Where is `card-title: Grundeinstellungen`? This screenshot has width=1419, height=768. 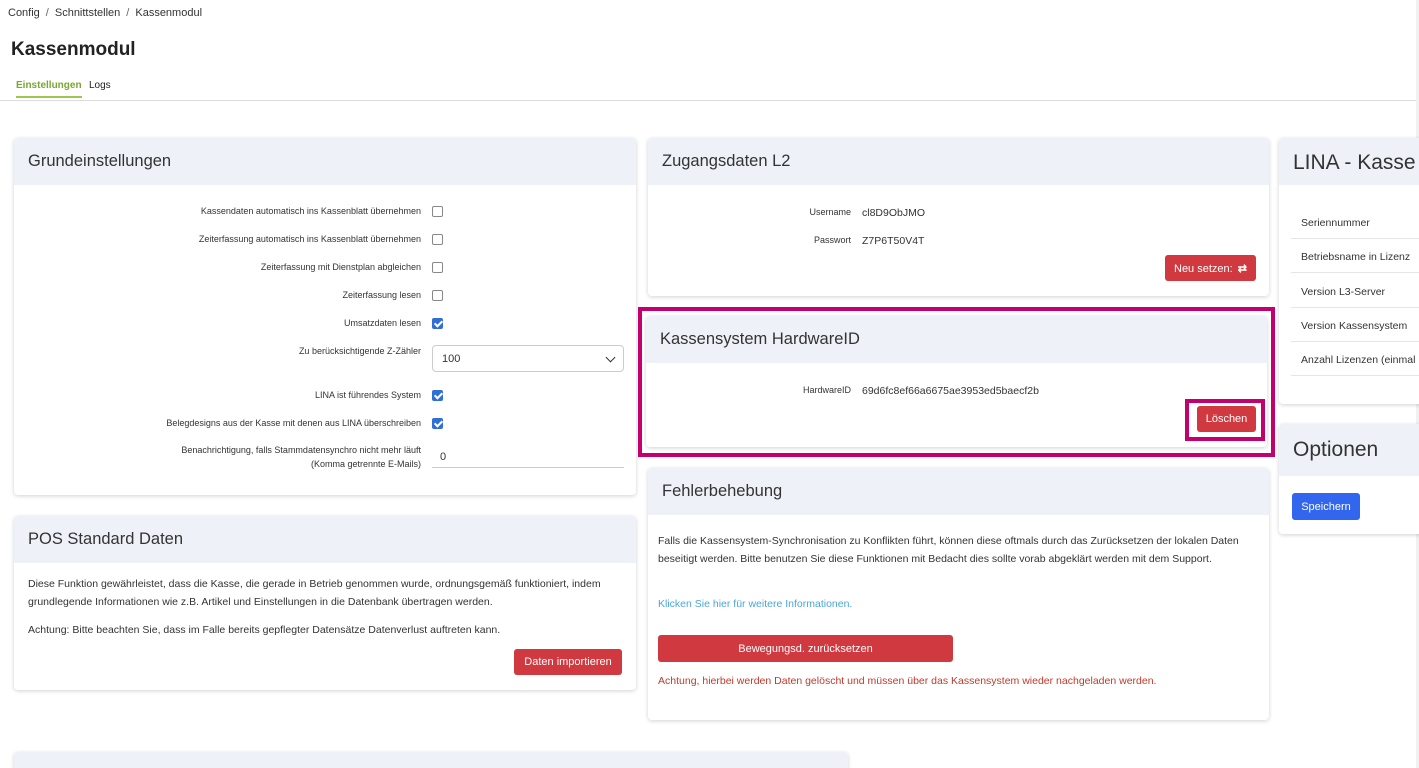
card-title: Grundeinstellungen is located at coordinates (325, 161).